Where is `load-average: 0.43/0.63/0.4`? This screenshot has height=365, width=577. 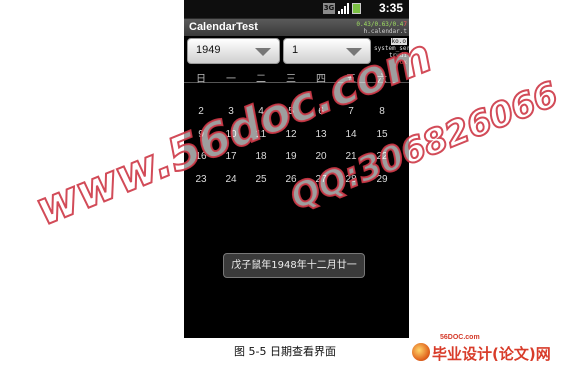 load-average: 0.43/0.63/0.4 is located at coordinates (380, 24).